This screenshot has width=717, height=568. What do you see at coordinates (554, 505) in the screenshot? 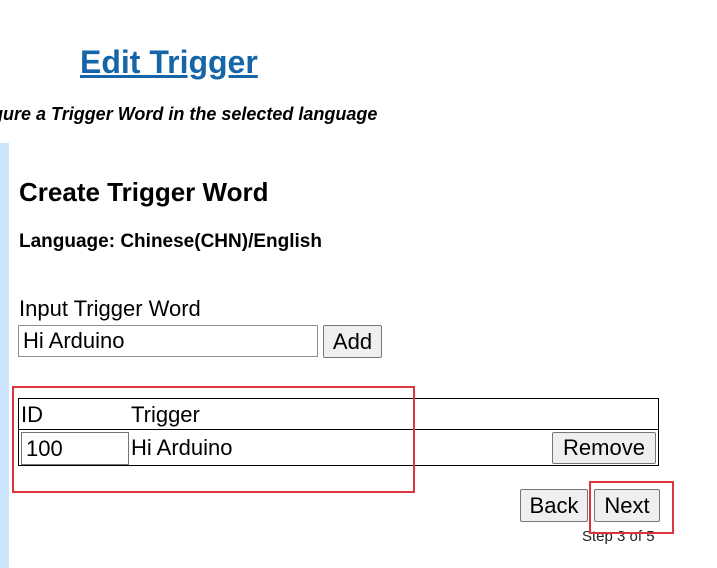
I see `back-button: Back` at bounding box center [554, 505].